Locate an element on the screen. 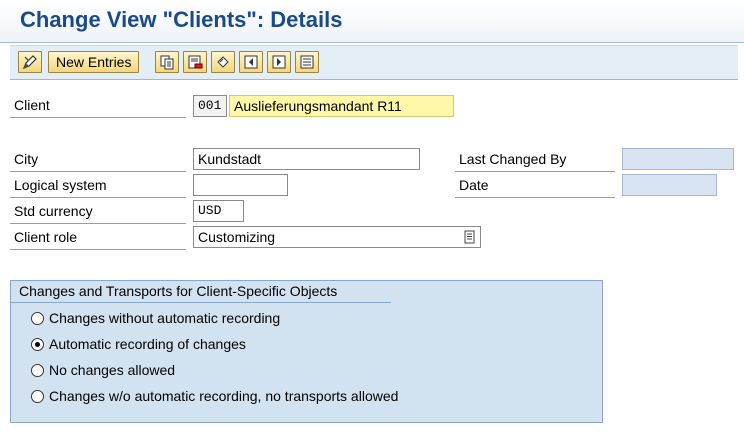 The width and height of the screenshot is (744, 436). last-changed-by-label: Last Changed By is located at coordinates (513, 159).